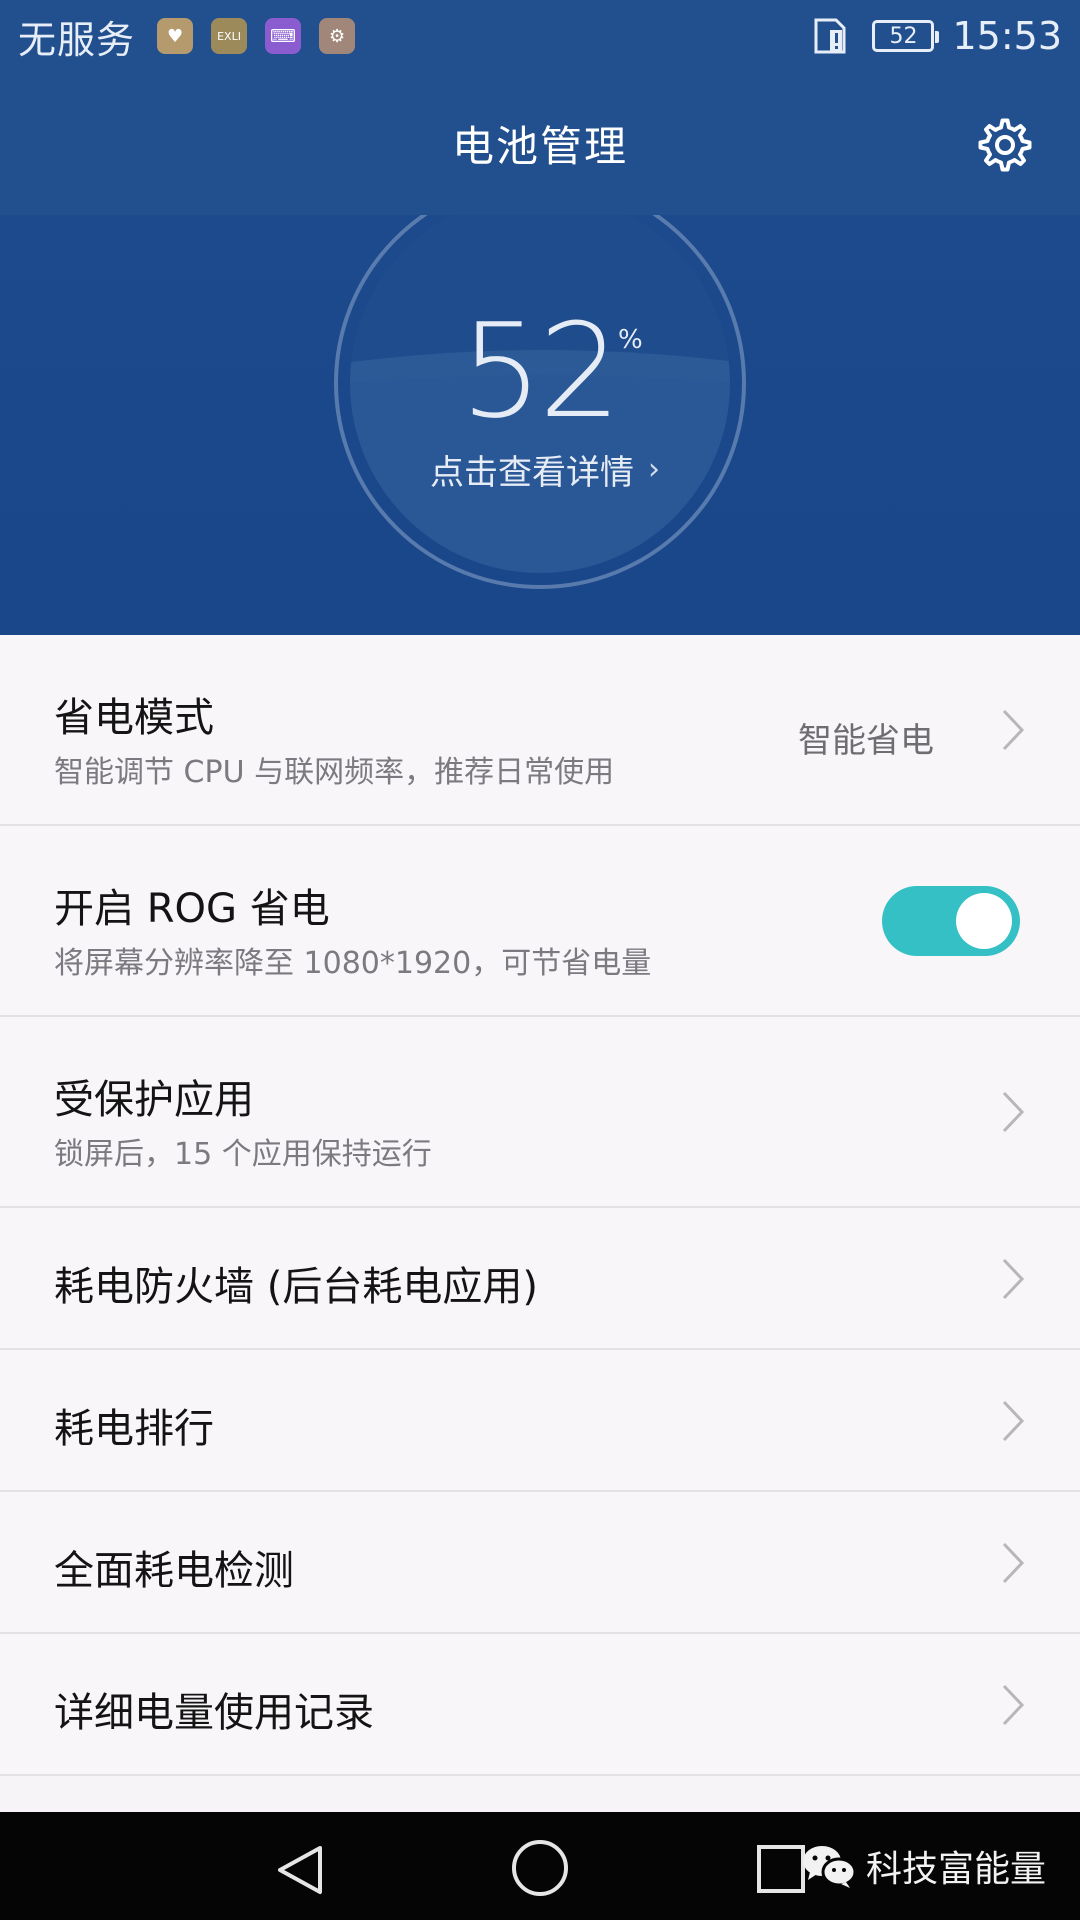 Image resolution: width=1080 pixels, height=1920 pixels. I want to click on view-details-link: 点击查看详情 ›, so click(545, 469).